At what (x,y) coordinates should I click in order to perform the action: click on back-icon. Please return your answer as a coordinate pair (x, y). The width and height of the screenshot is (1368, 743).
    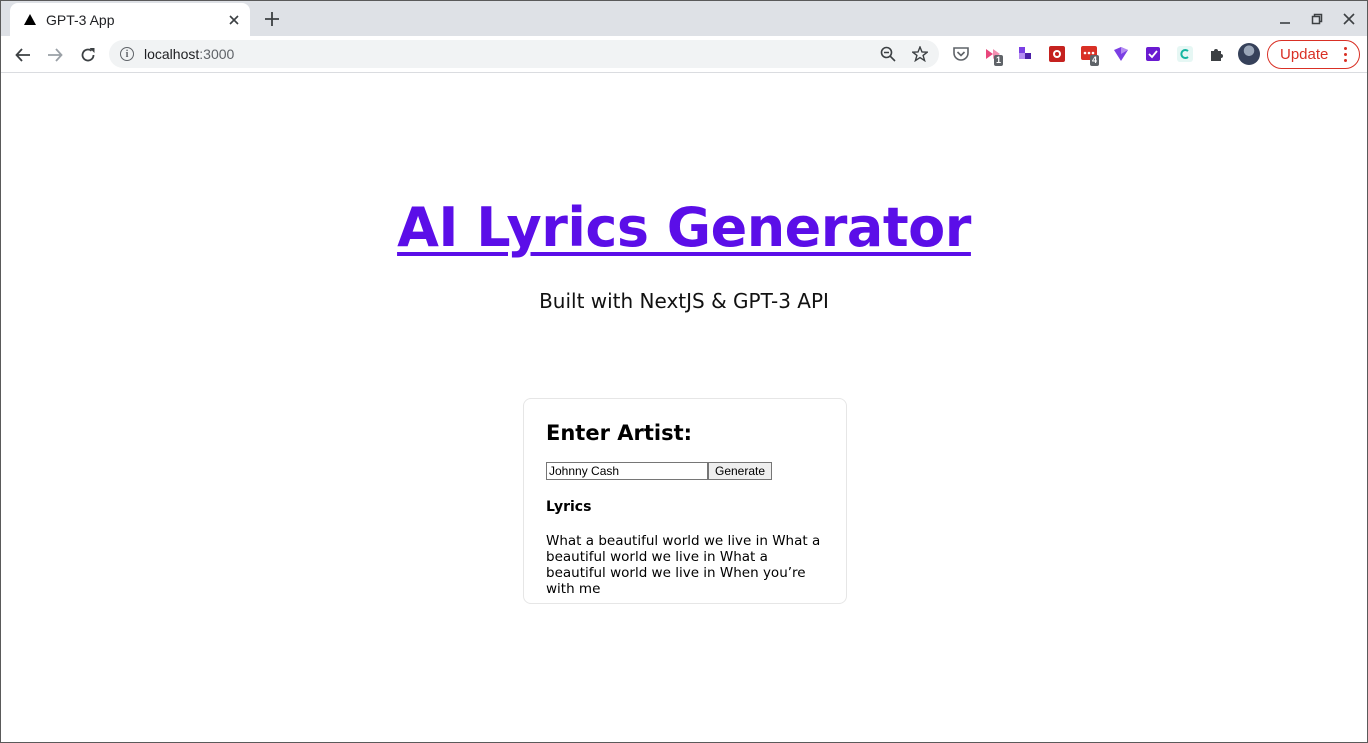
    Looking at the image, I should click on (23, 55).